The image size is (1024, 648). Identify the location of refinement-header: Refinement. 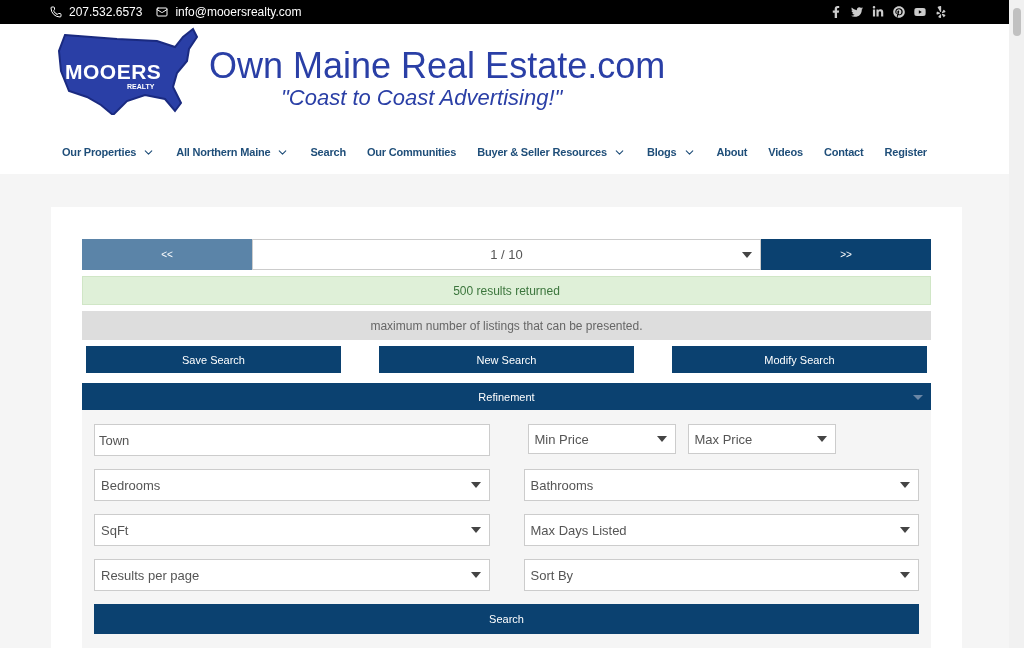
(506, 396).